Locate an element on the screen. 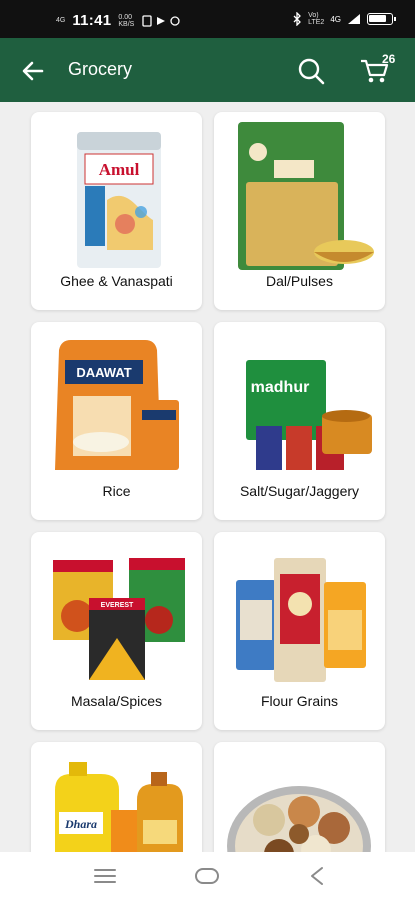  category-label: Rice is located at coordinates (116, 491).